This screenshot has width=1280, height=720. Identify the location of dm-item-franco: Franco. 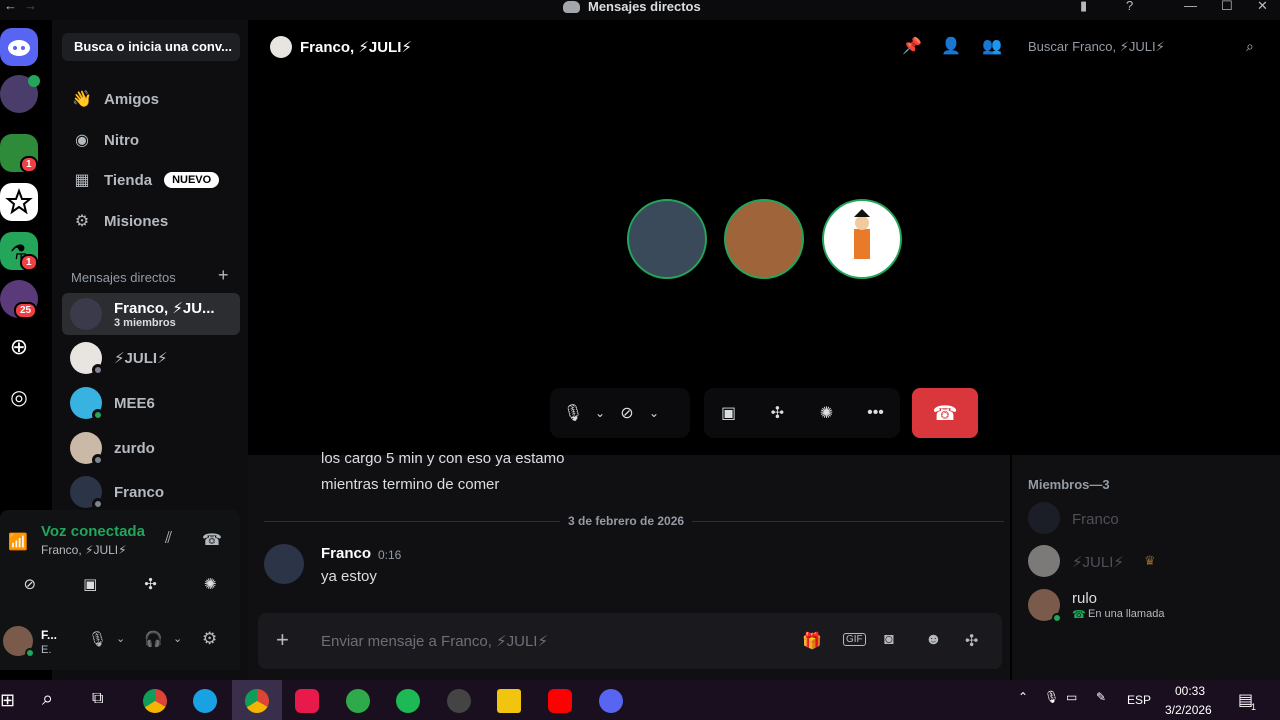
(151, 492).